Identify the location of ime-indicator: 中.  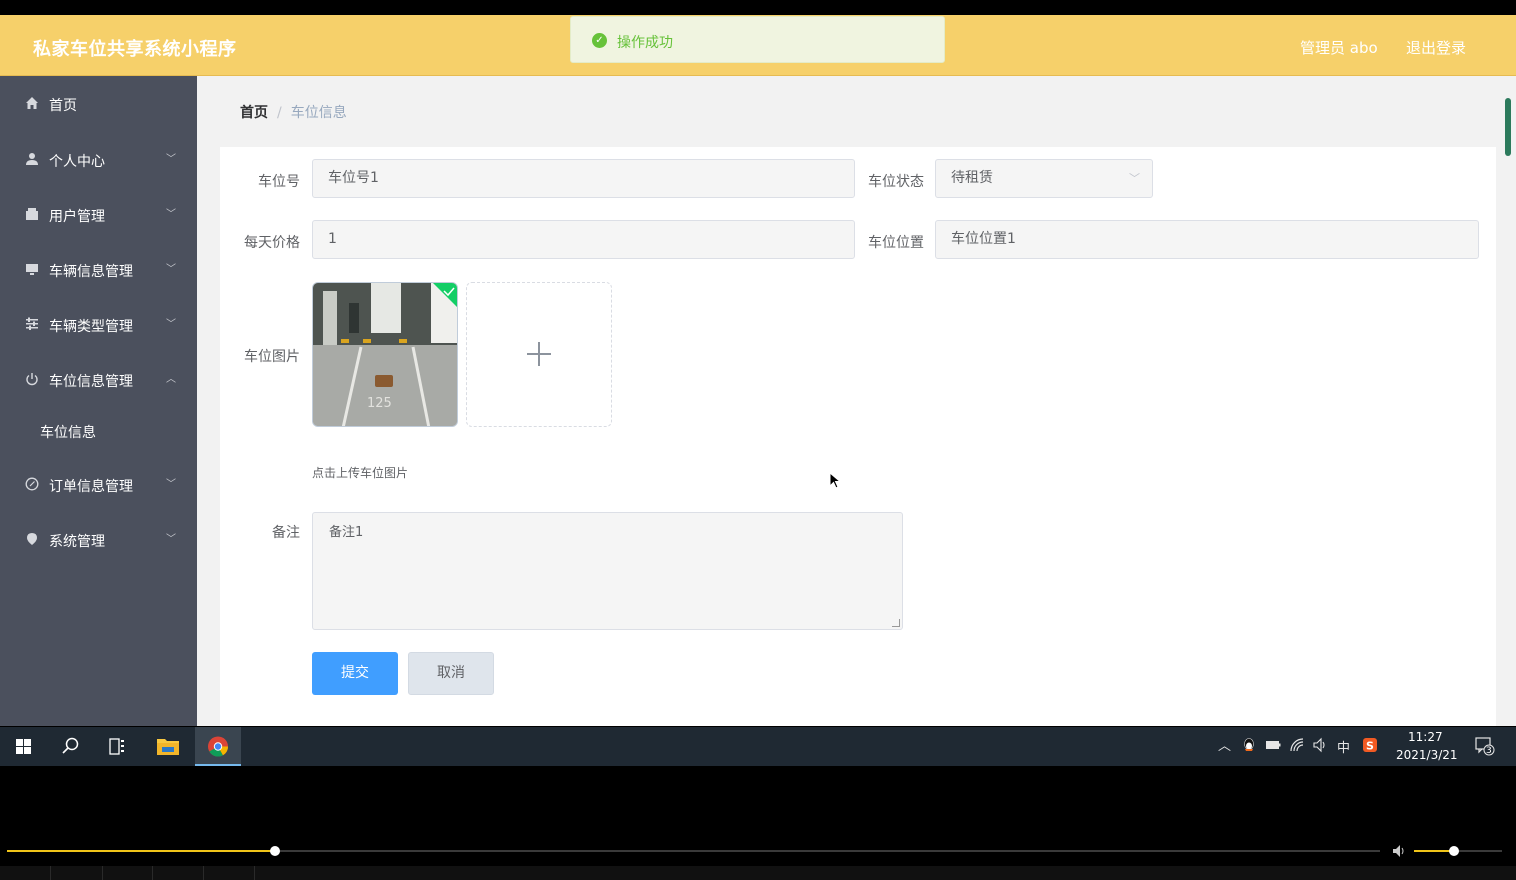
(1343, 746).